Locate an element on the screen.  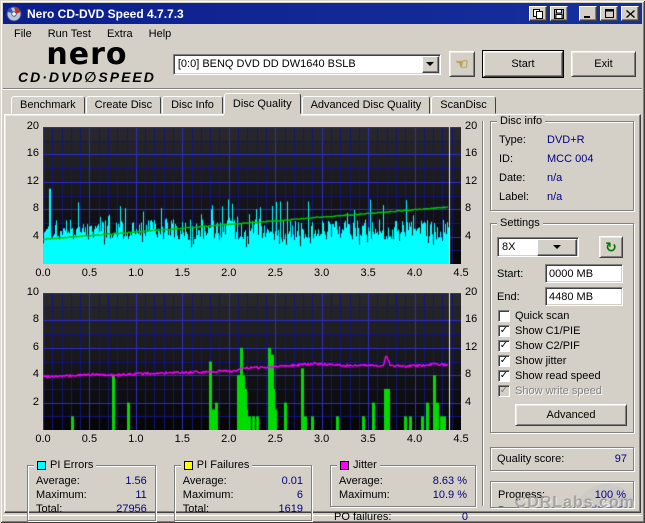
cdvdspeed-logo-text: CD·DVD∅SPEED is located at coordinates (86, 77).